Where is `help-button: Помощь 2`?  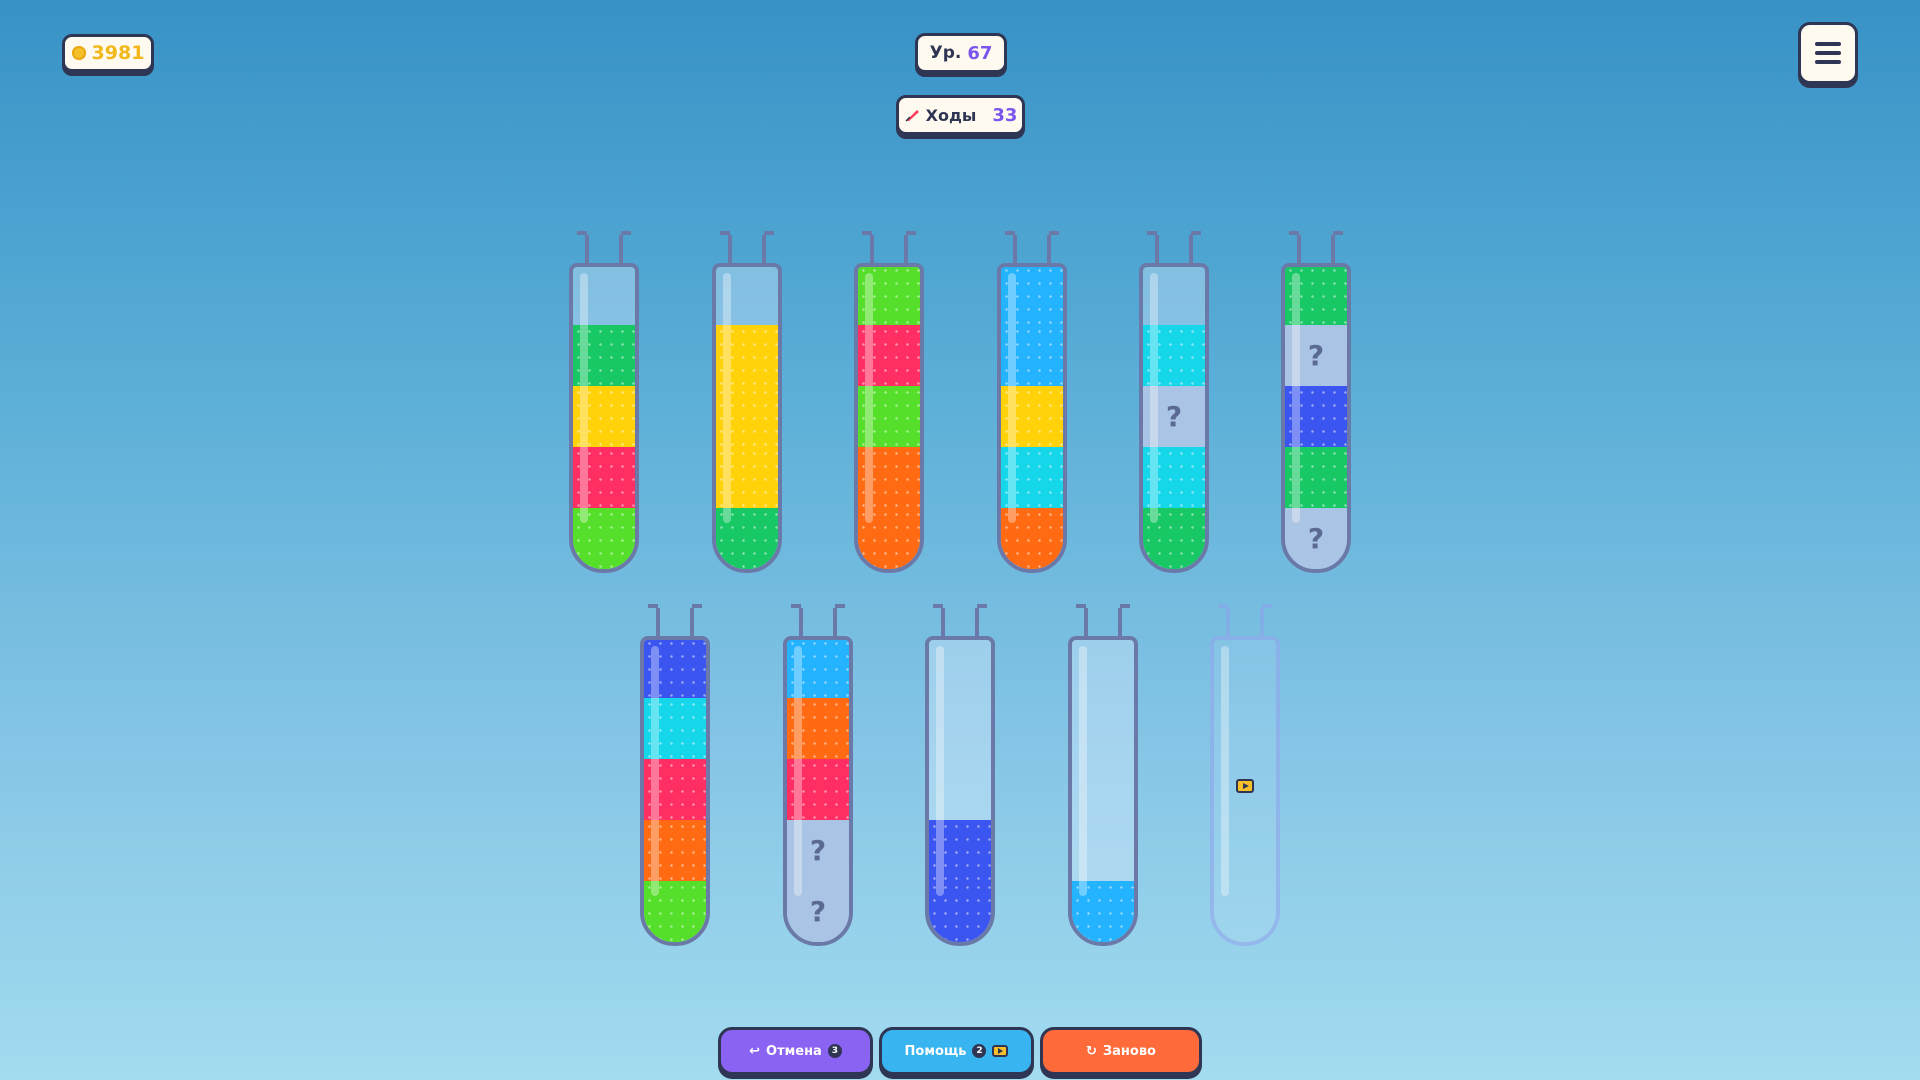 help-button: Помощь 2 is located at coordinates (956, 1051).